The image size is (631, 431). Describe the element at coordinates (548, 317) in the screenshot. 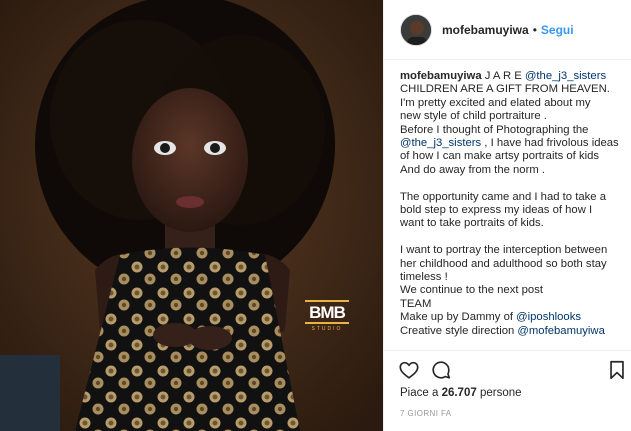

I see `caption-mention-link: @iposhlooks` at that location.